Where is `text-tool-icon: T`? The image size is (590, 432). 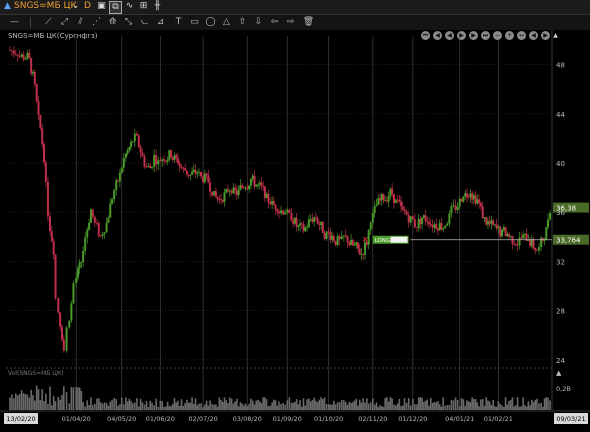 text-tool-icon: T is located at coordinates (178, 22).